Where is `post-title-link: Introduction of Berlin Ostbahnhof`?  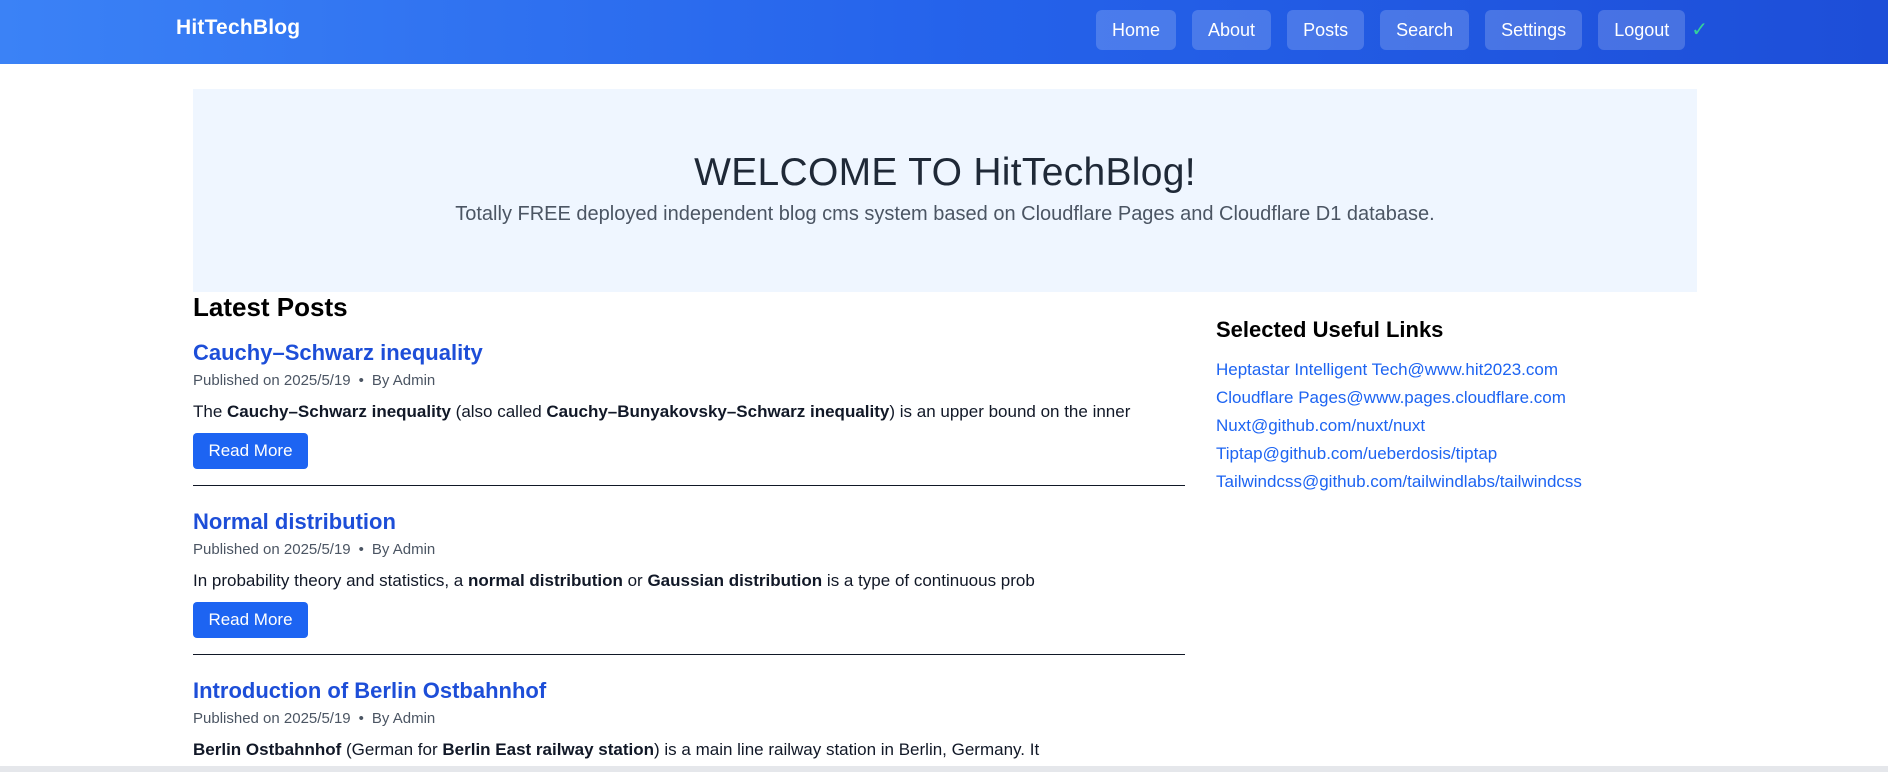
post-title-link: Introduction of Berlin Ostbahnhof is located at coordinates (369, 691).